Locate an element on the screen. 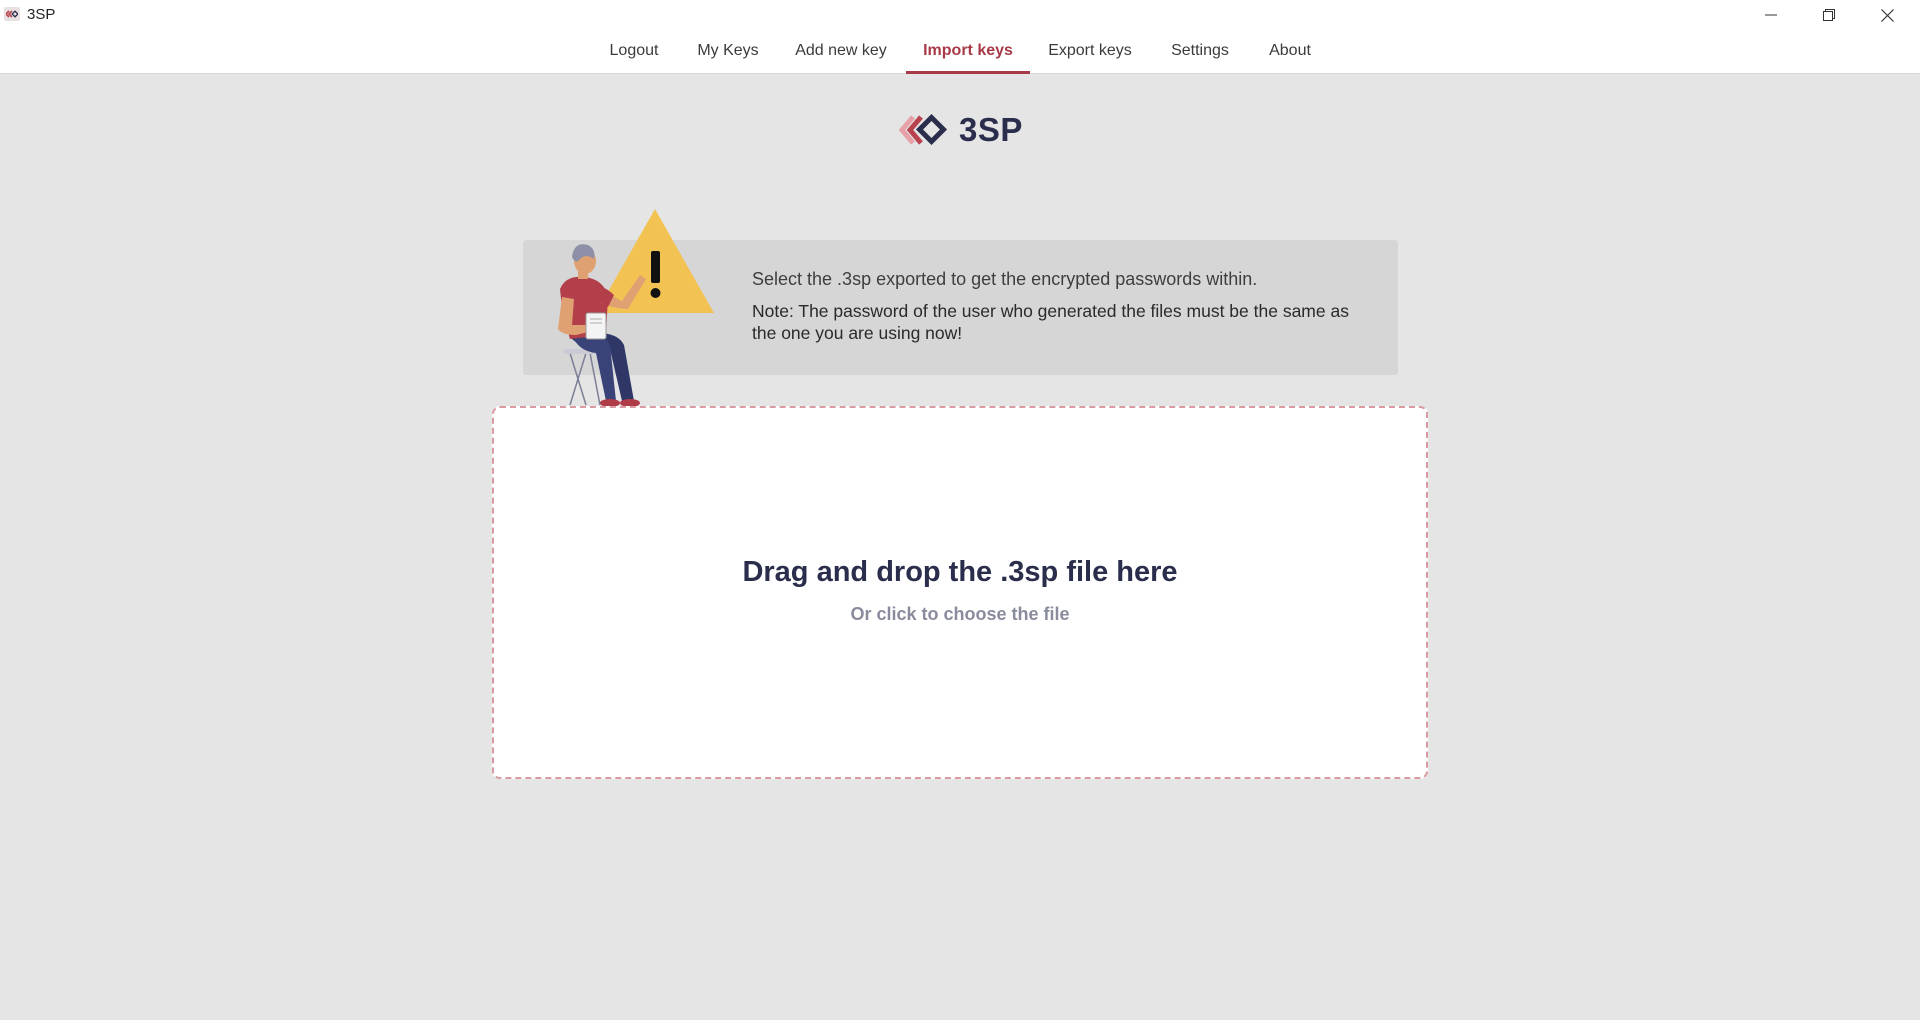 The image size is (1920, 1020). nav-my-keys: My Keys is located at coordinates (728, 52).